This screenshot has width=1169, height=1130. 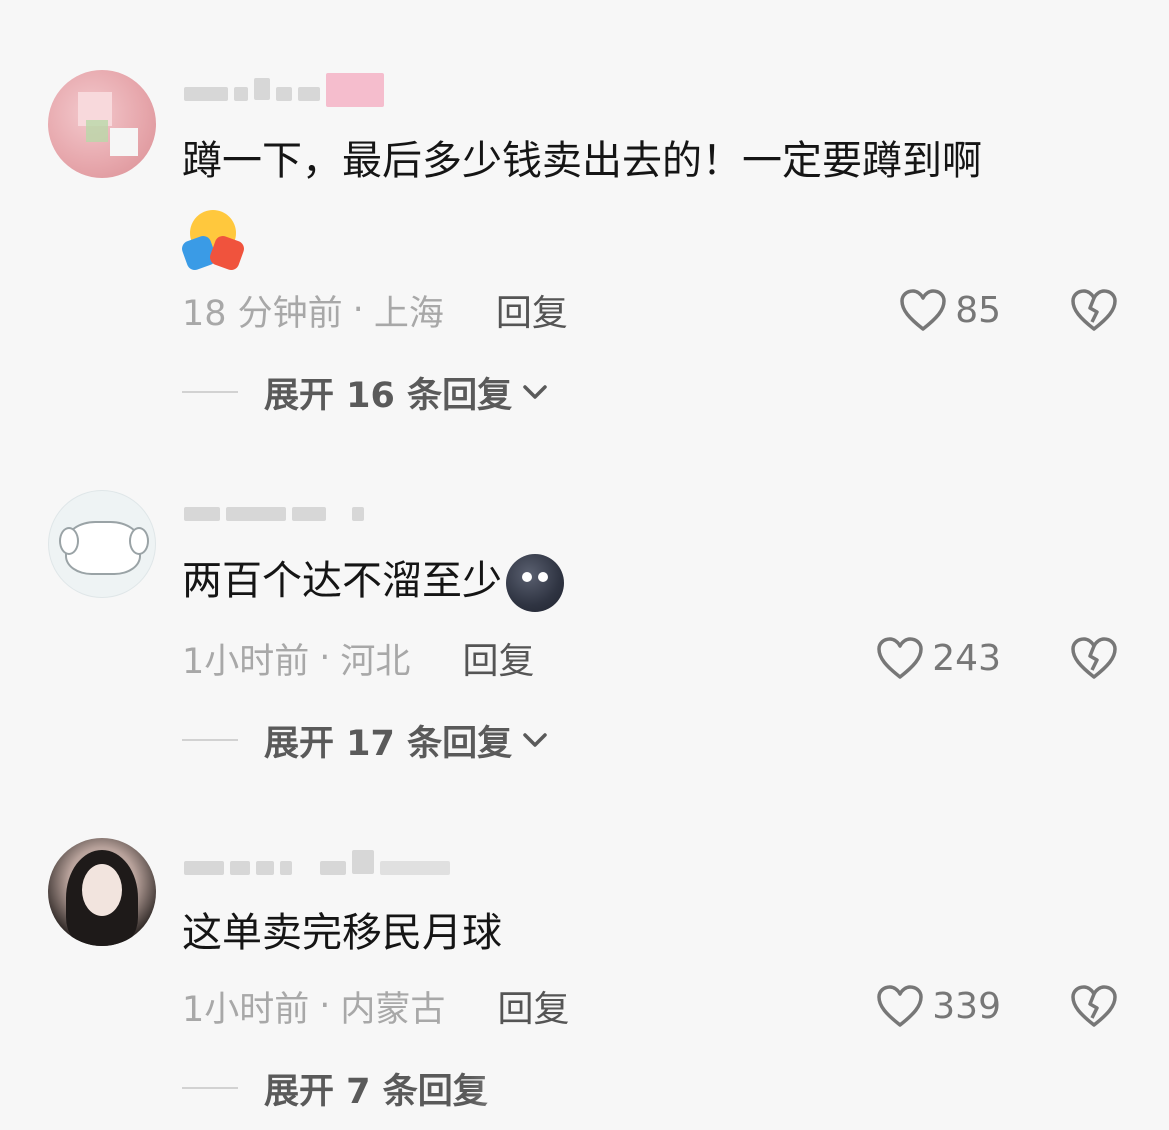 What do you see at coordinates (388, 743) in the screenshot?
I see `expand-label: 展开 17 条回复` at bounding box center [388, 743].